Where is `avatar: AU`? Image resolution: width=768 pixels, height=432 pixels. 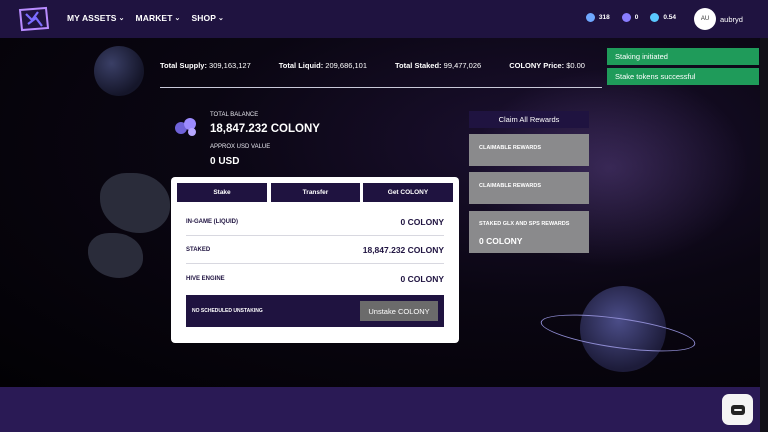 avatar: AU is located at coordinates (705, 19).